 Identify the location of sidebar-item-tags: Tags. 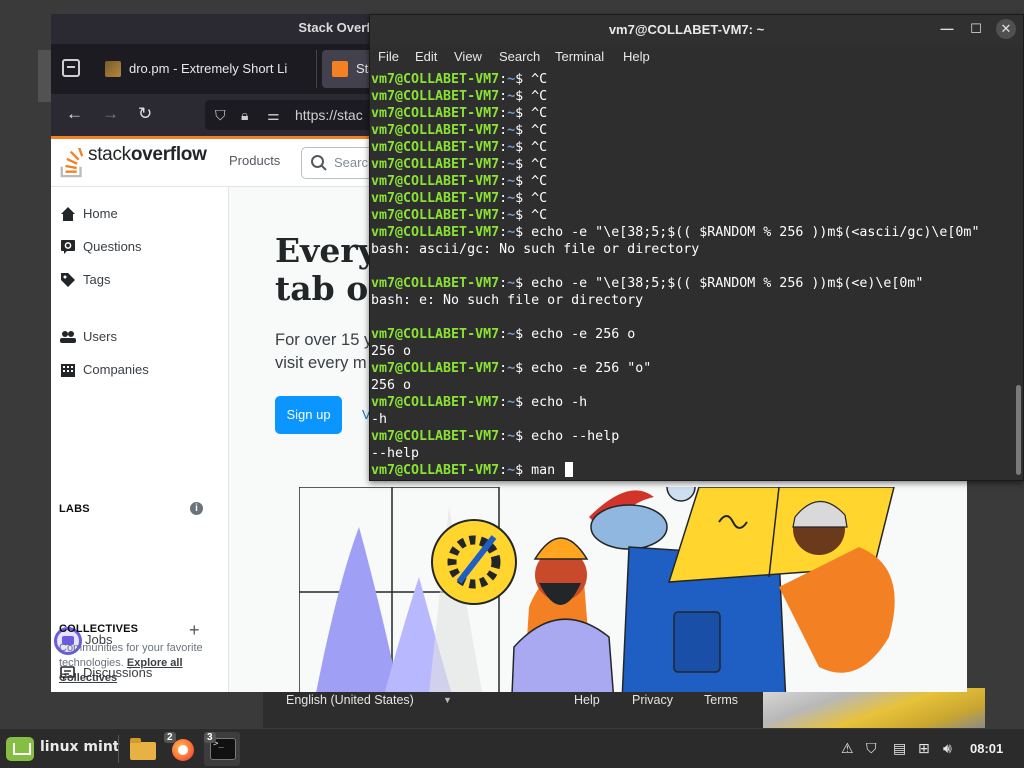
(84, 280).